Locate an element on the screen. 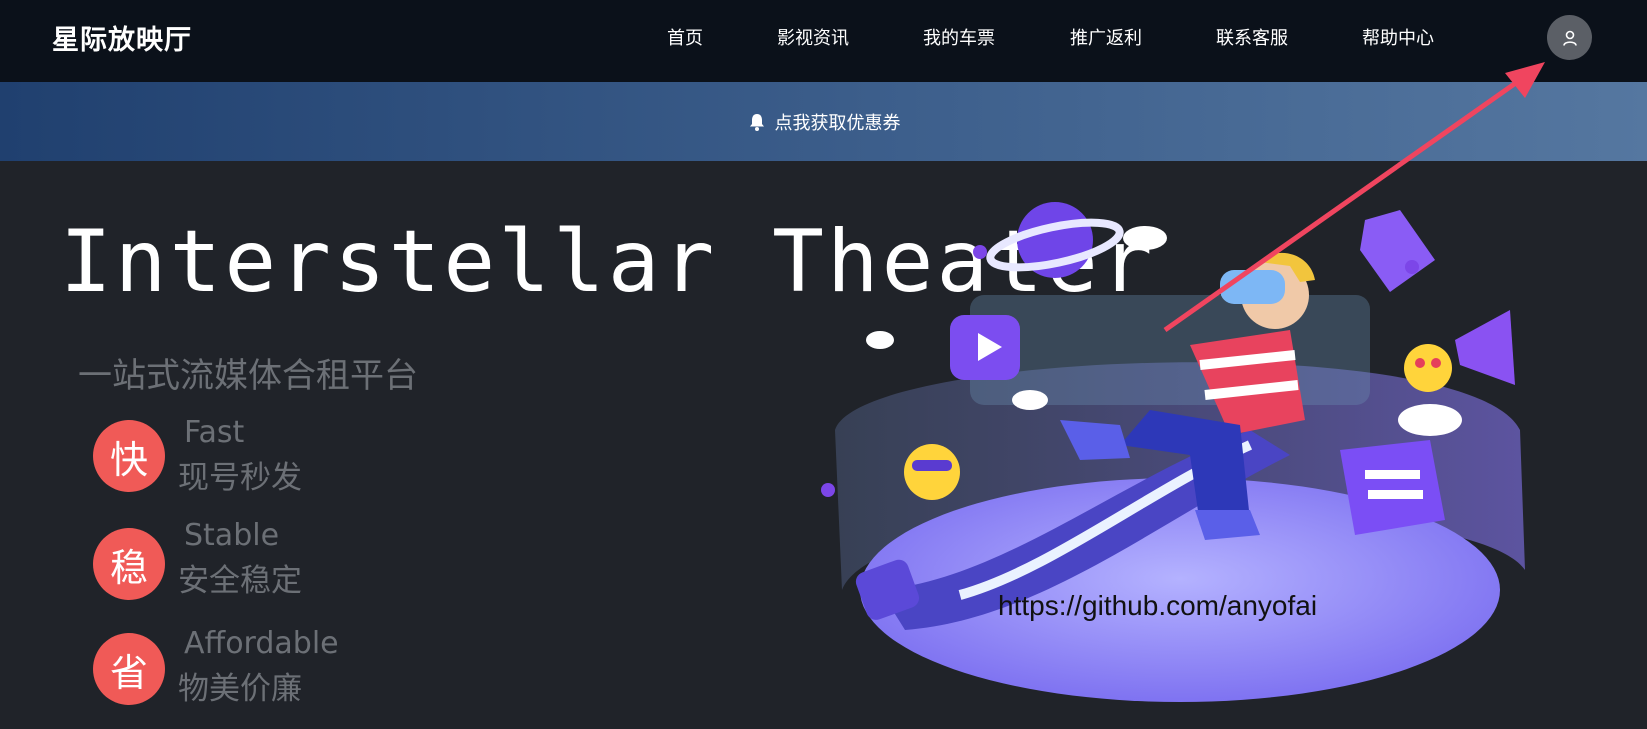 This screenshot has height=729, width=1647. user-icon is located at coordinates (1569, 38).